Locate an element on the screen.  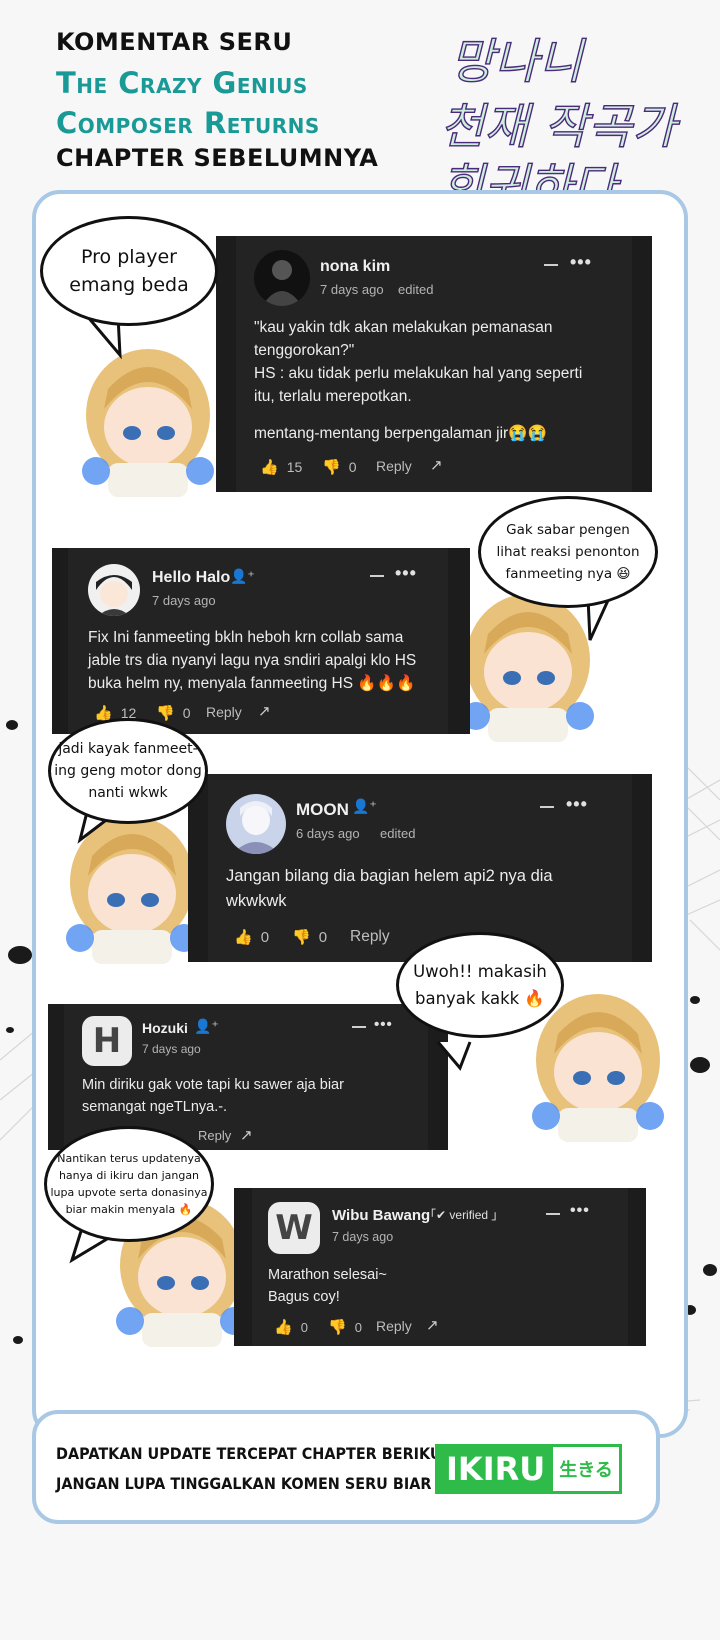
ikiru-brand-logo: IKIRU 生きる is located at coordinates (528, 1469).